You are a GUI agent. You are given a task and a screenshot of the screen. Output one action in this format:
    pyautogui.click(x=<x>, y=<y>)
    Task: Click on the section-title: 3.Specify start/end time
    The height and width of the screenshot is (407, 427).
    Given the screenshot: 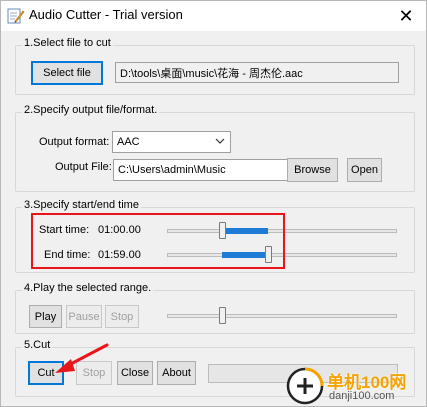 What is the action you would take?
    pyautogui.click(x=81, y=205)
    